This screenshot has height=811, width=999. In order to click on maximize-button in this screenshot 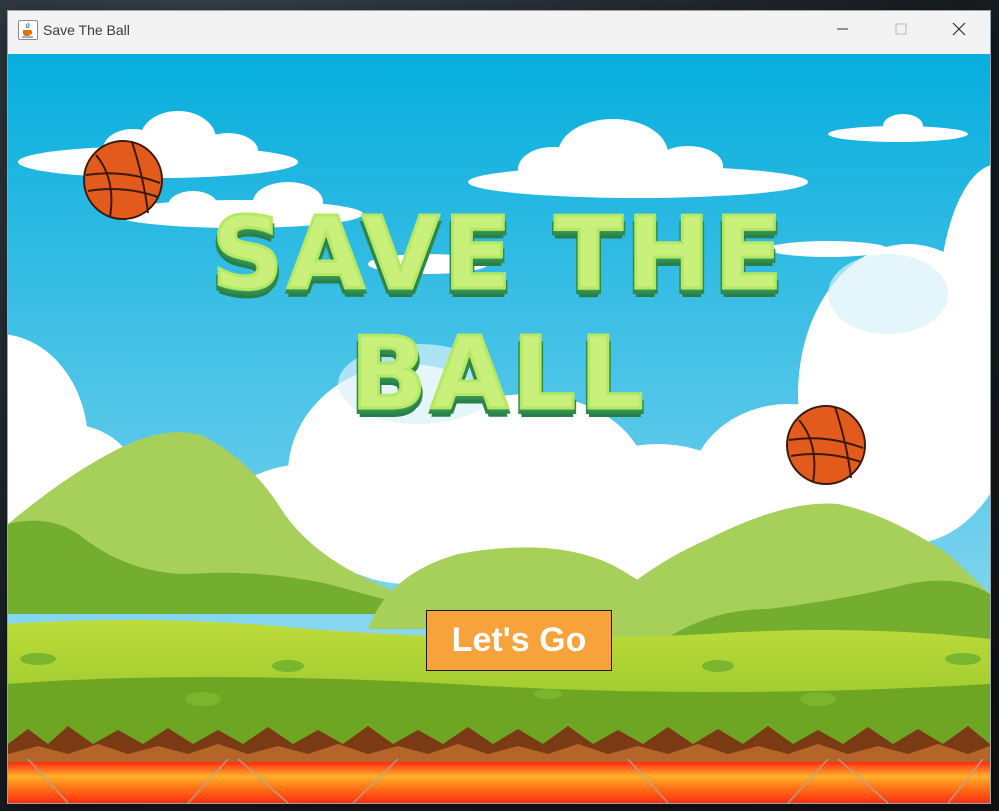, I will do `click(901, 29)`.